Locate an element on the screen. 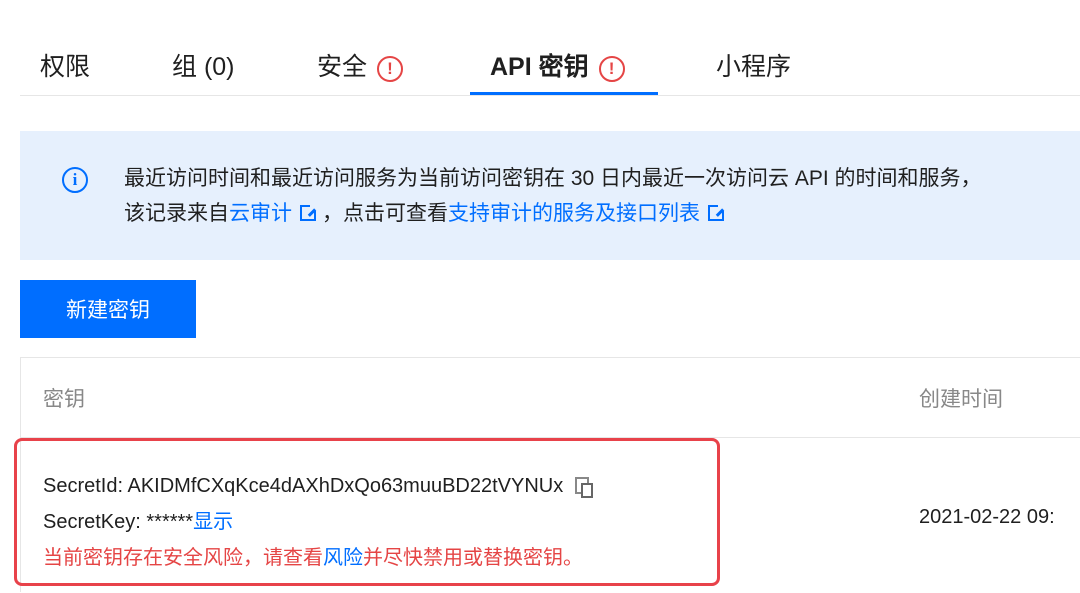 The width and height of the screenshot is (1080, 593). banner-prefix: 该记录来自 is located at coordinates (176, 213).